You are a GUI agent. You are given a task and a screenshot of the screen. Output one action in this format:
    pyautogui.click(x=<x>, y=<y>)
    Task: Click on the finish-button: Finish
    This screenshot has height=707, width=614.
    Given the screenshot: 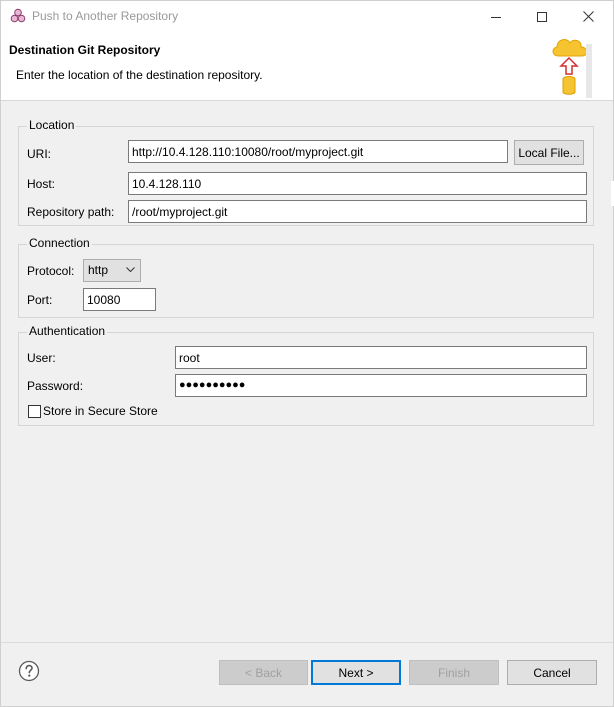 What is the action you would take?
    pyautogui.click(x=454, y=672)
    